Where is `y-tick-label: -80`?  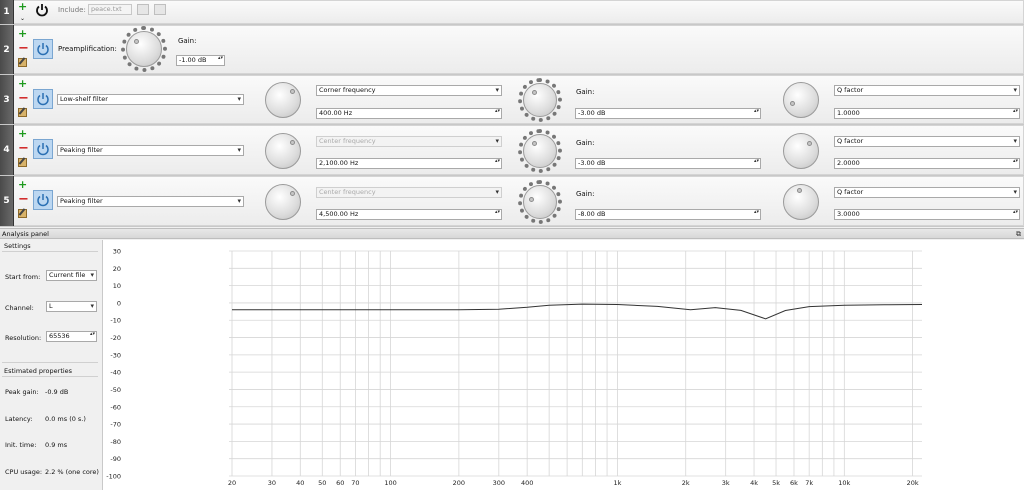
y-tick-label: -80 is located at coordinates (115, 442).